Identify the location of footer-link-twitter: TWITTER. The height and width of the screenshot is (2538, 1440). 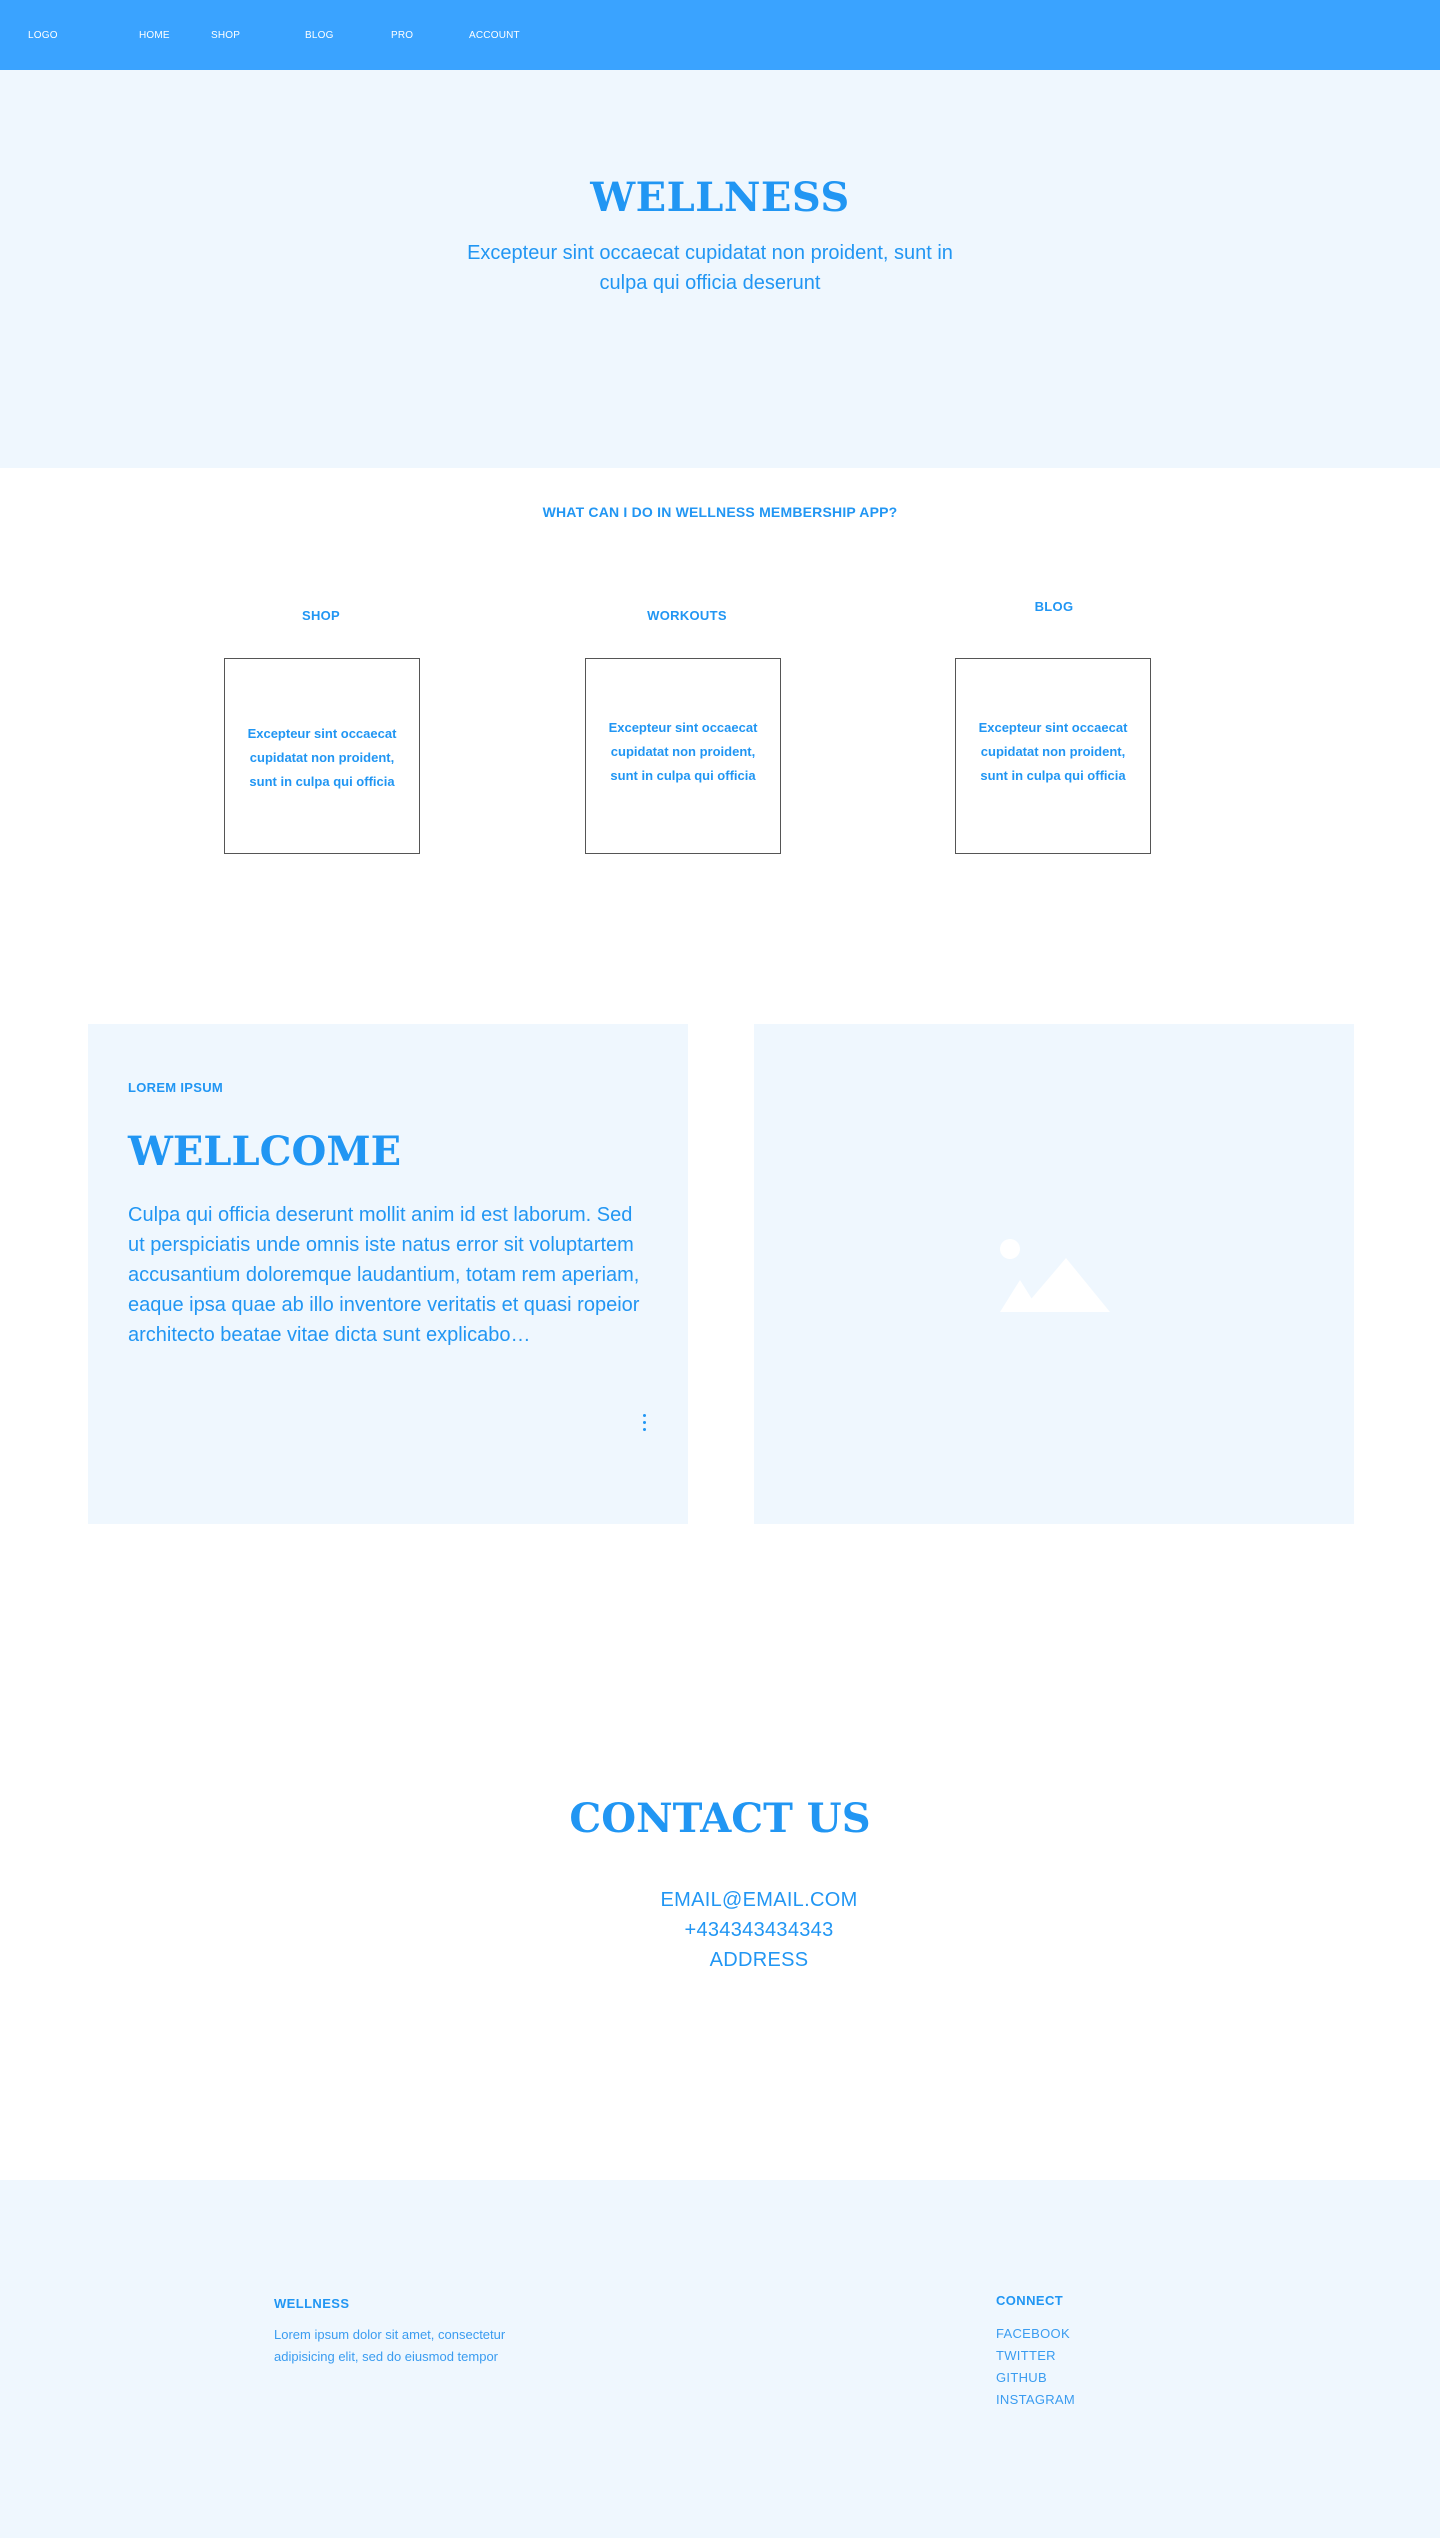
(1035, 2356).